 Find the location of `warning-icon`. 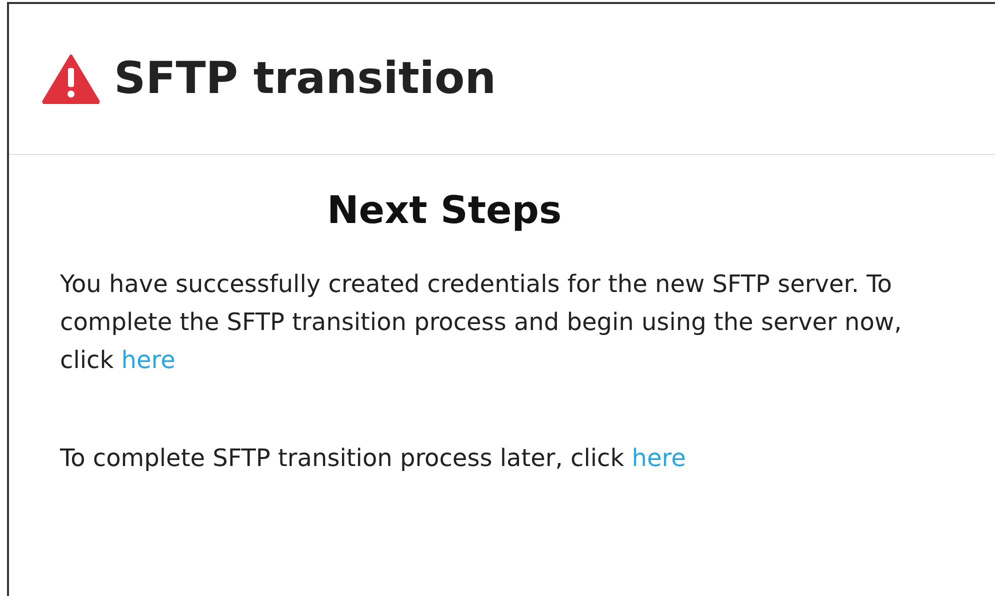

warning-icon is located at coordinates (71, 79).